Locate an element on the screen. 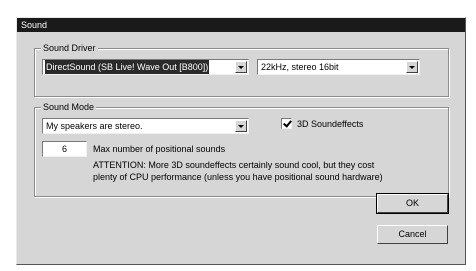  positional-sounds-label: Max number of positional sounds is located at coordinates (159, 149).